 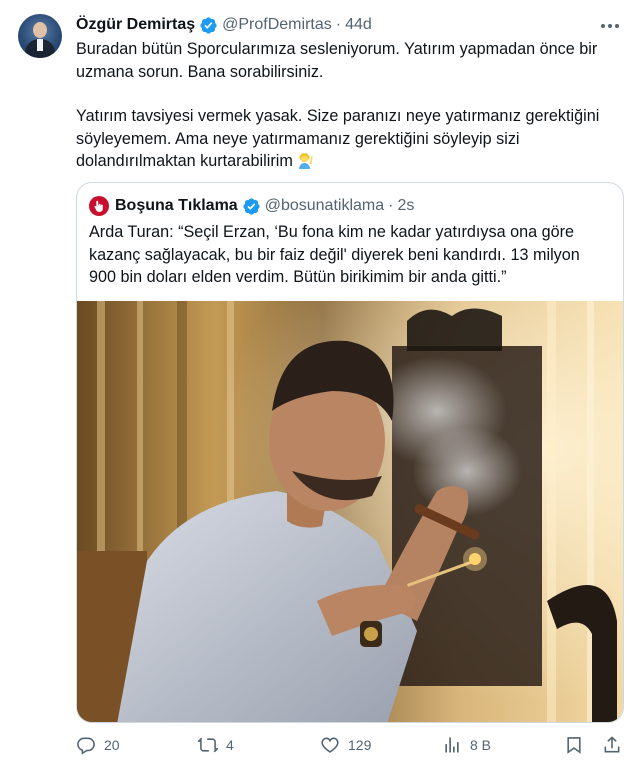 What do you see at coordinates (481, 745) in the screenshot?
I see `views-count: 8 B` at bounding box center [481, 745].